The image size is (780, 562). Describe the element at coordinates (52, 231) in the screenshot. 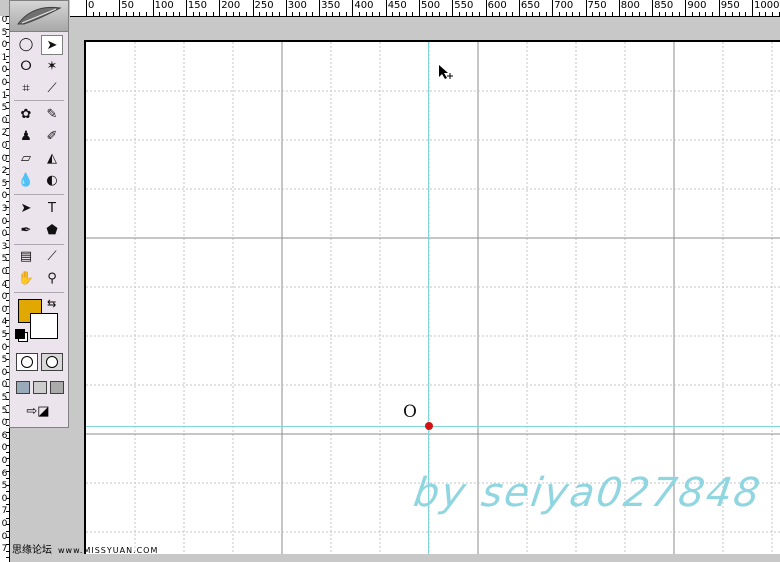

I see `shape-icon: ⬟` at that location.